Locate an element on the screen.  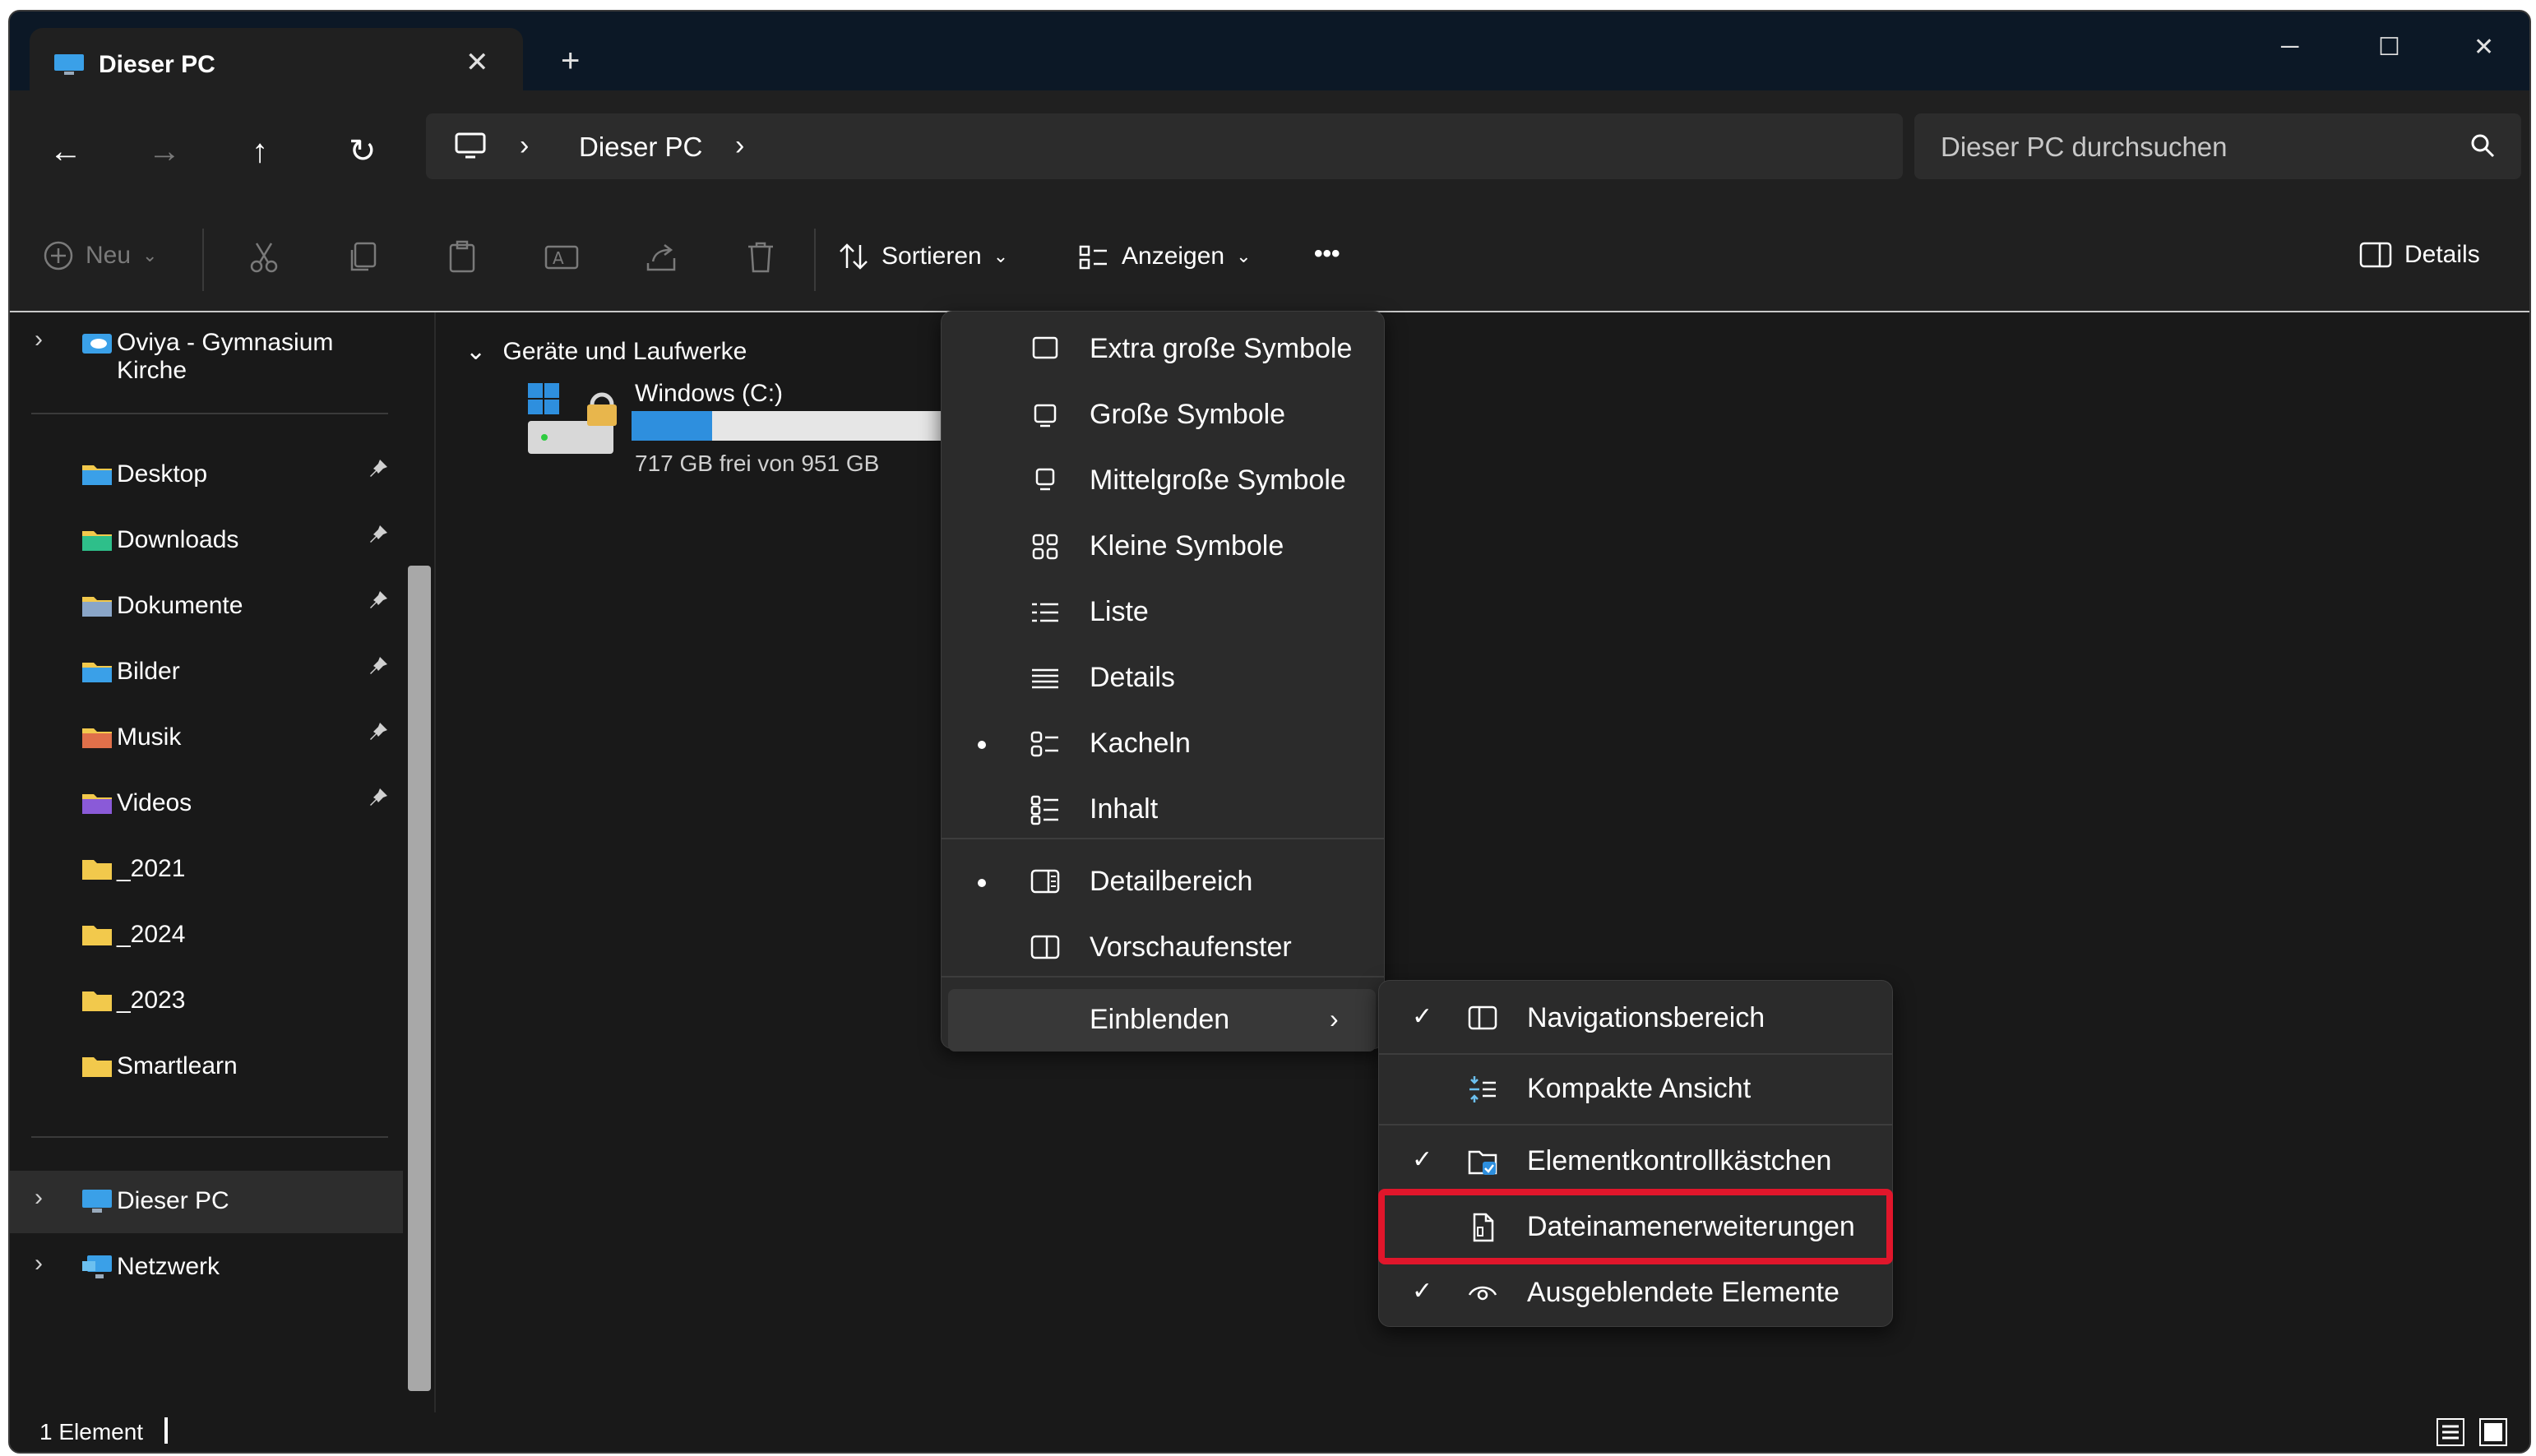
content-icon is located at coordinates (1045, 809).